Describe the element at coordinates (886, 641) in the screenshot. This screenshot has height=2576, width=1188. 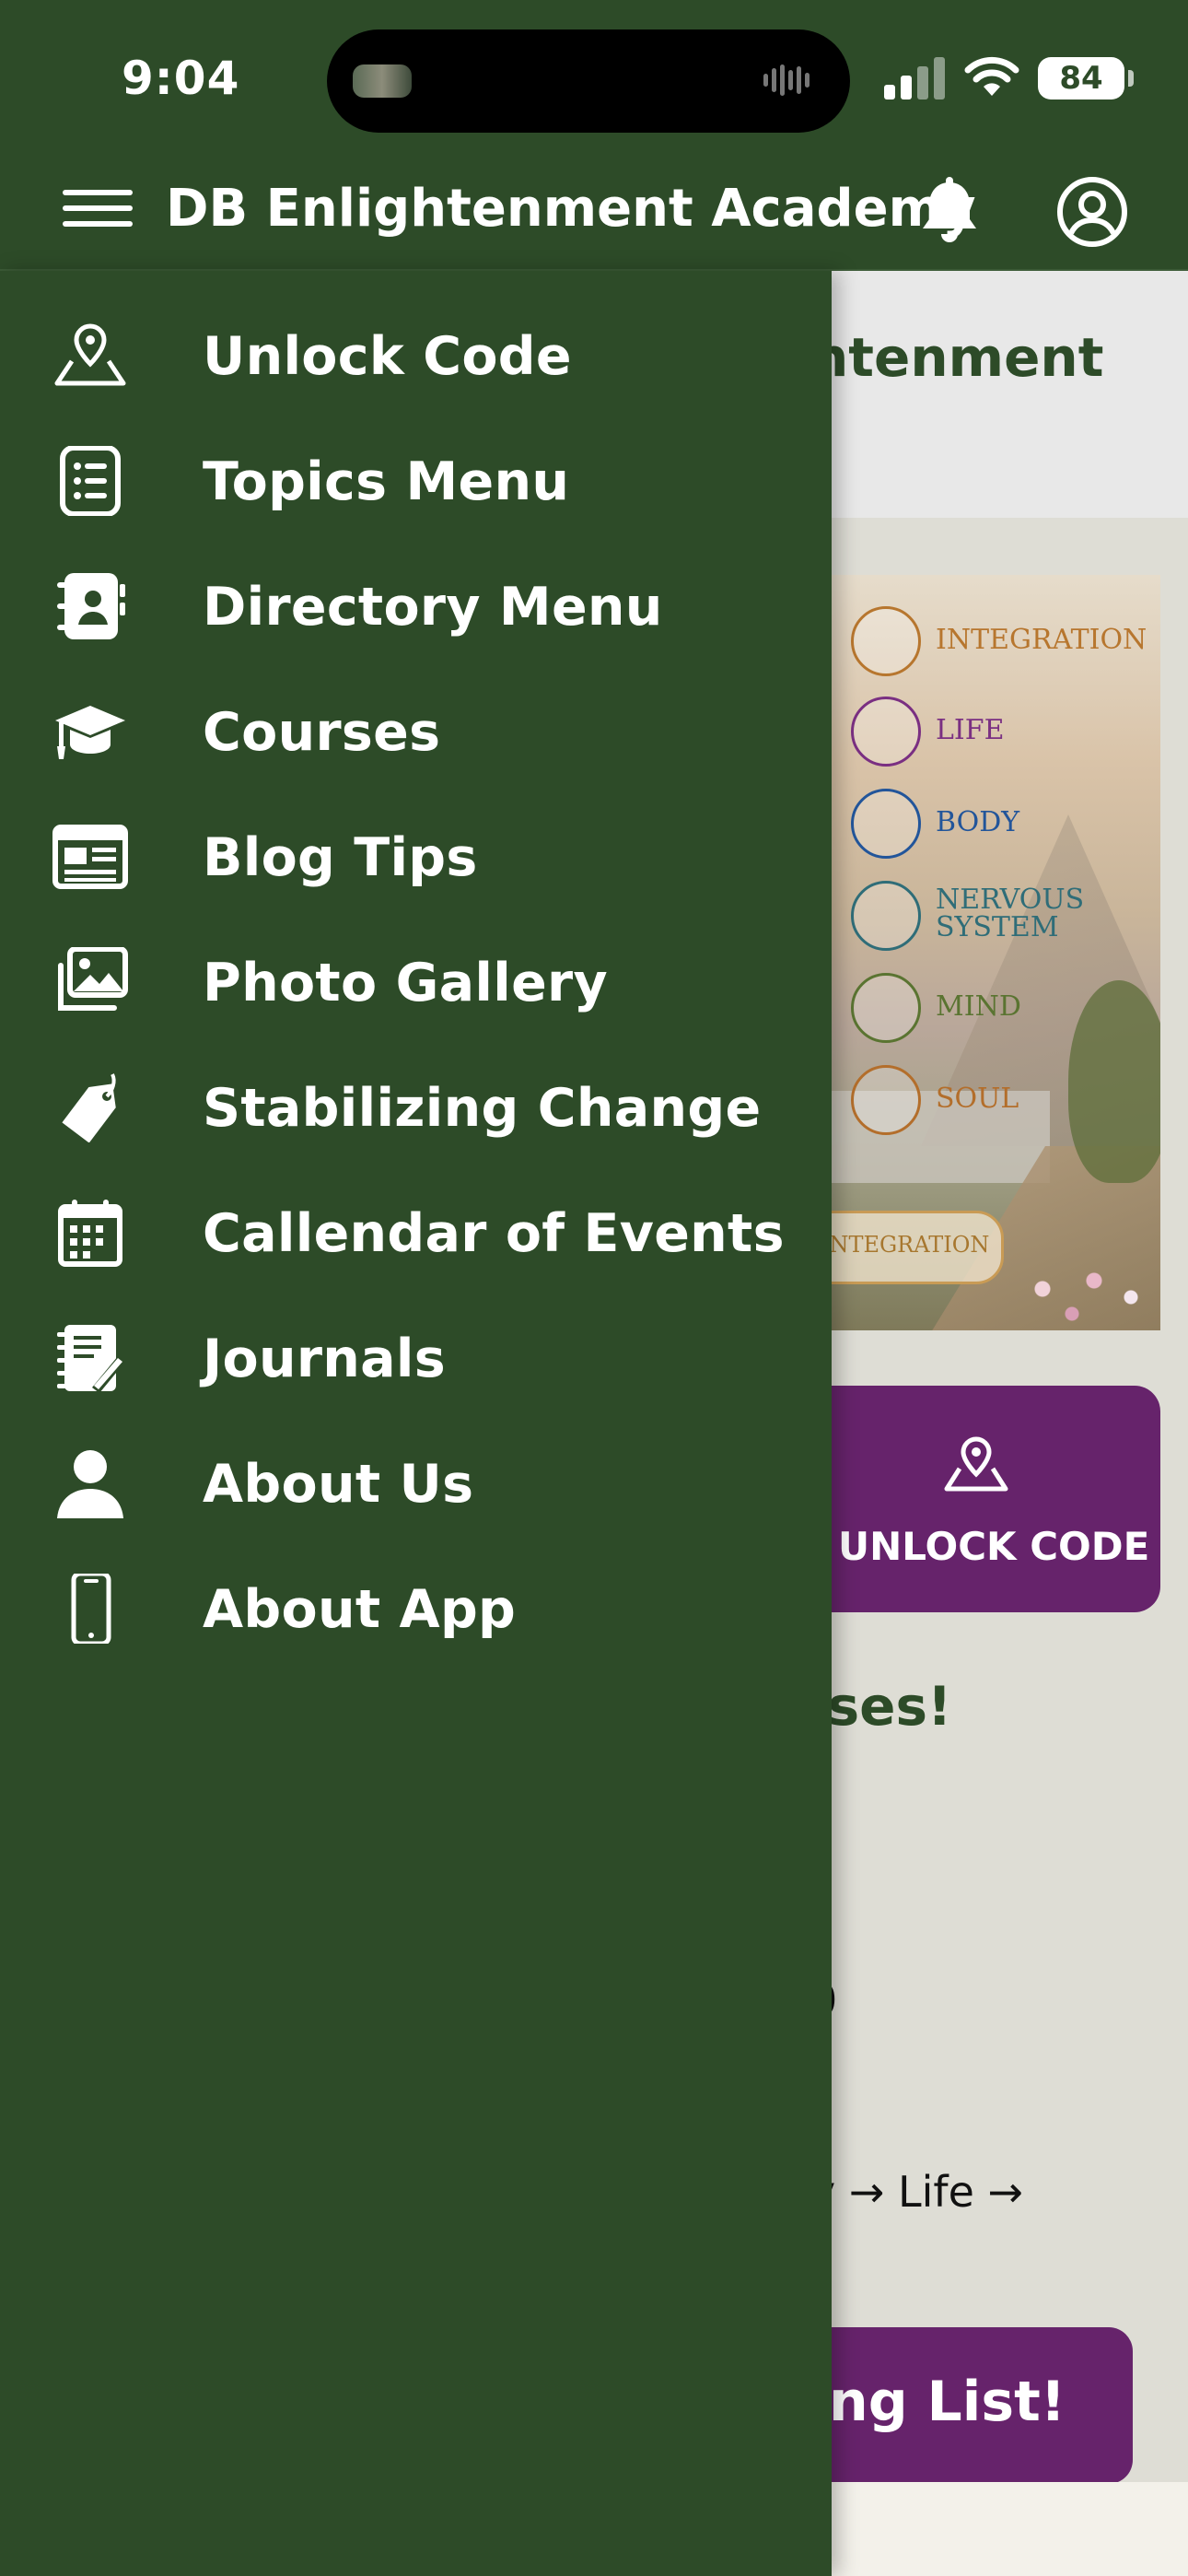
I see `tree-icon` at that location.